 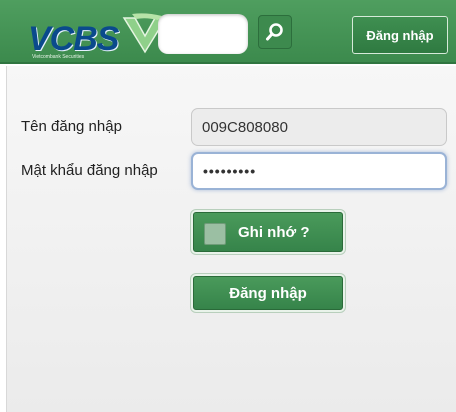 What do you see at coordinates (203, 34) in the screenshot?
I see `search-input` at bounding box center [203, 34].